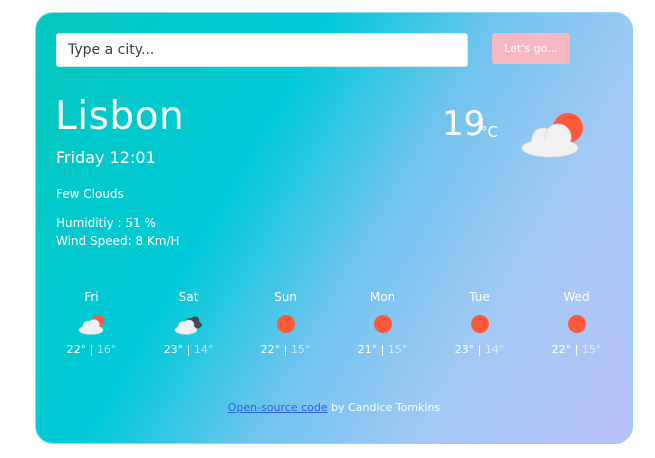 The width and height of the screenshot is (655, 458). I want to click on humidity-text: Humiditiy : 51 %, so click(106, 223).